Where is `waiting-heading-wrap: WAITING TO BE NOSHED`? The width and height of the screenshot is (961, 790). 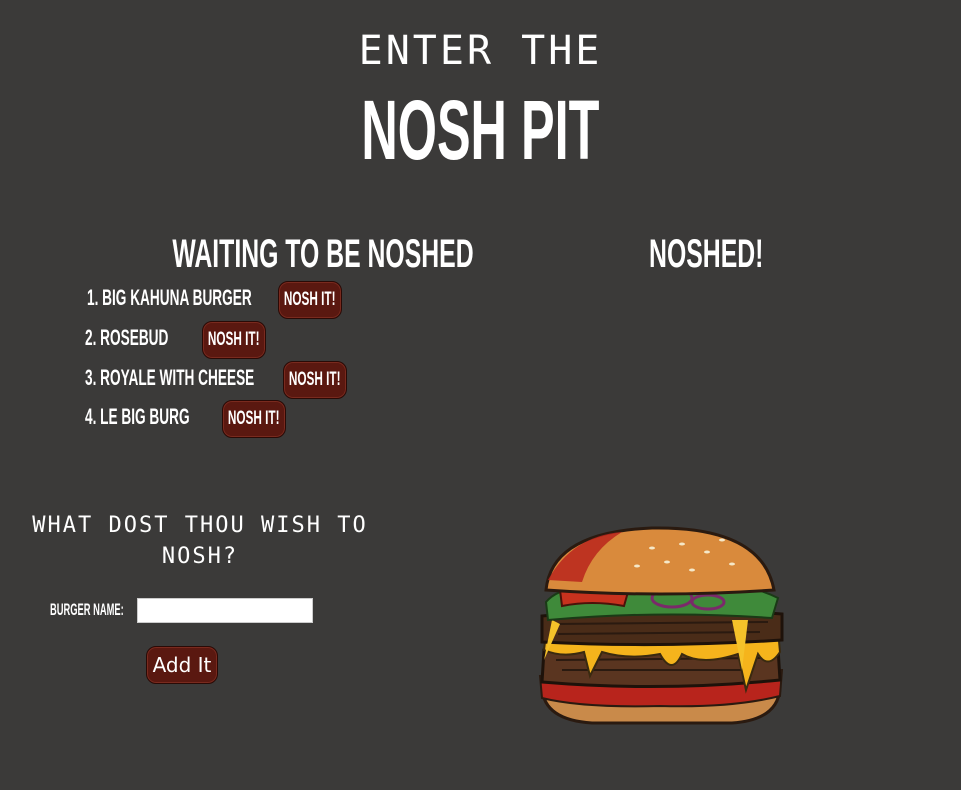 waiting-heading-wrap: WAITING TO BE NOSHED is located at coordinates (280, 254).